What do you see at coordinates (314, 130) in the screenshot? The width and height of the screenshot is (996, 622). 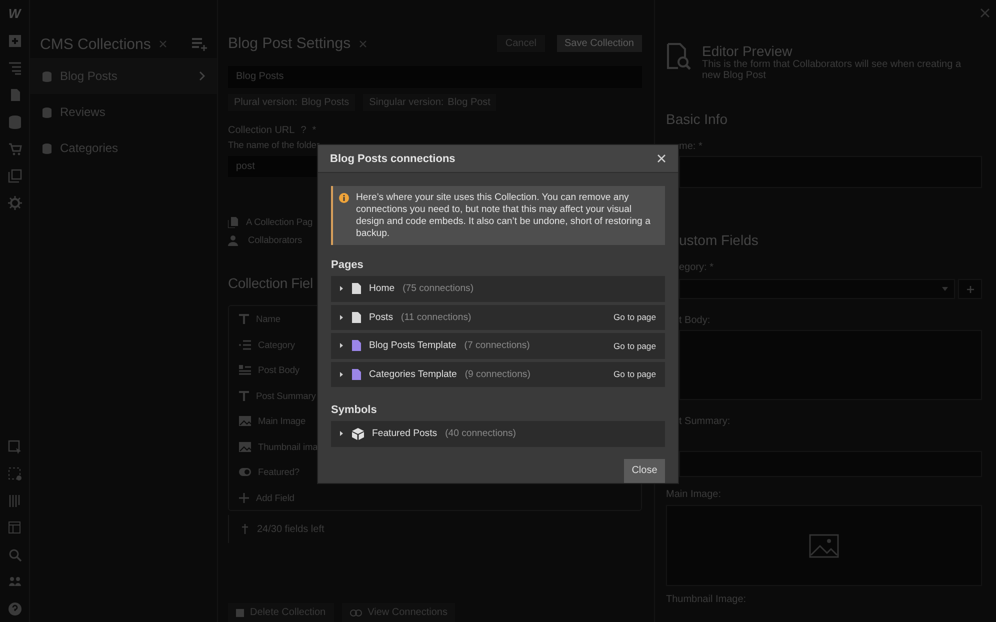 I see `required-mark: *` at bounding box center [314, 130].